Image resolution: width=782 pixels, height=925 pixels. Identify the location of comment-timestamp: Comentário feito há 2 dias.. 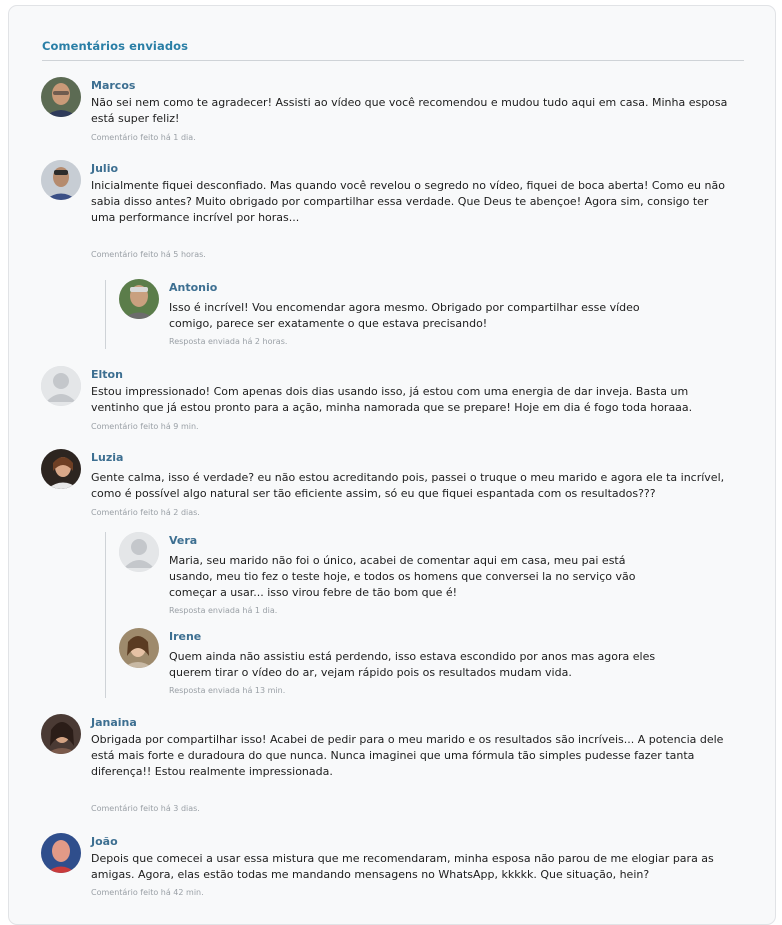
(145, 512).